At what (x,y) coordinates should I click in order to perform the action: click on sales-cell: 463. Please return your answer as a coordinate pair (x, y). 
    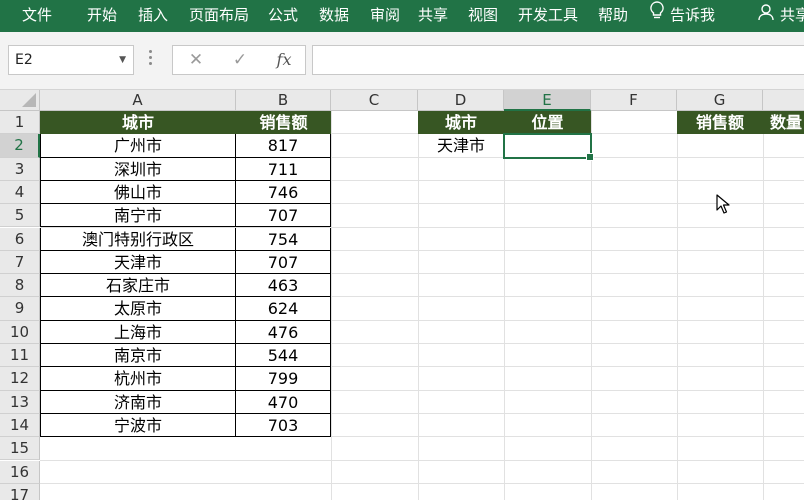
    Looking at the image, I should click on (283, 286).